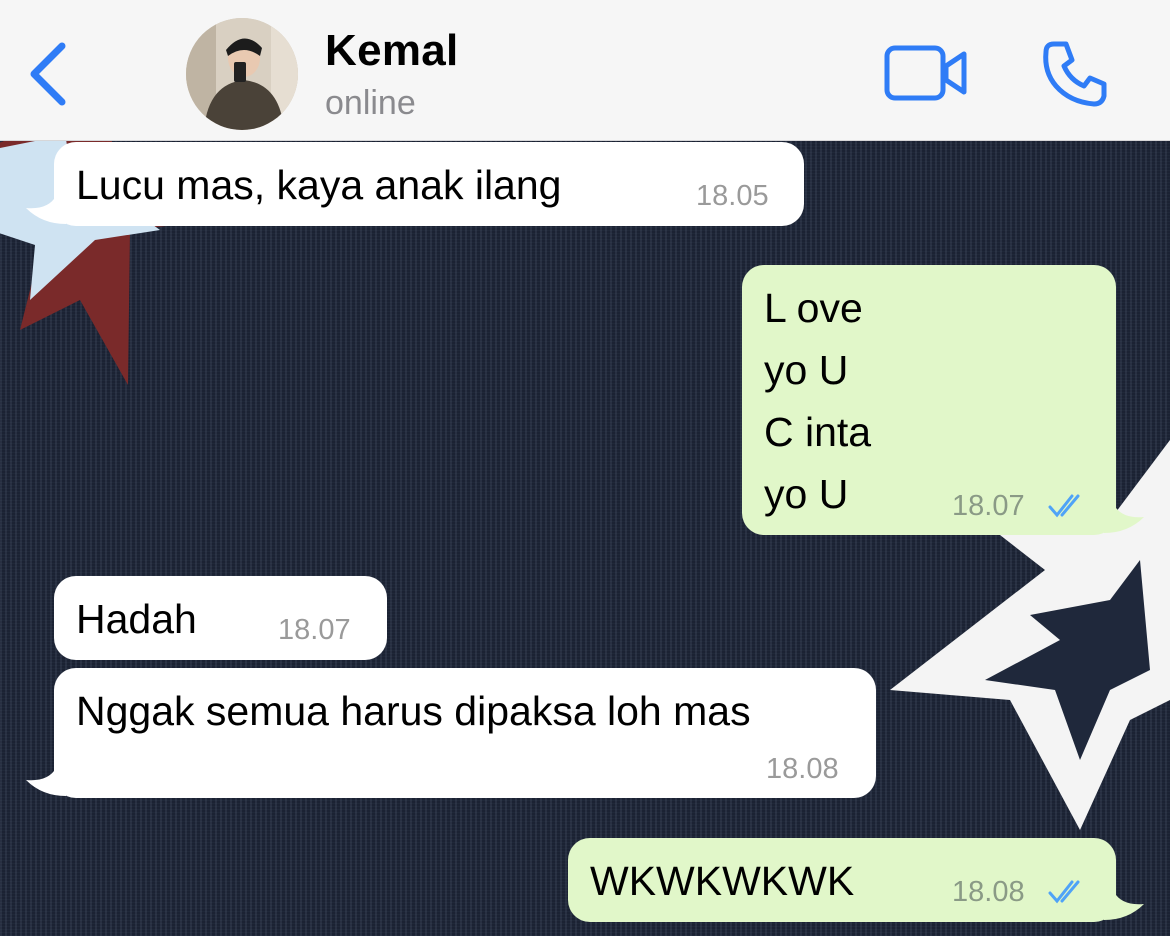 This screenshot has height=936, width=1170. I want to click on video-call-button, so click(926, 73).